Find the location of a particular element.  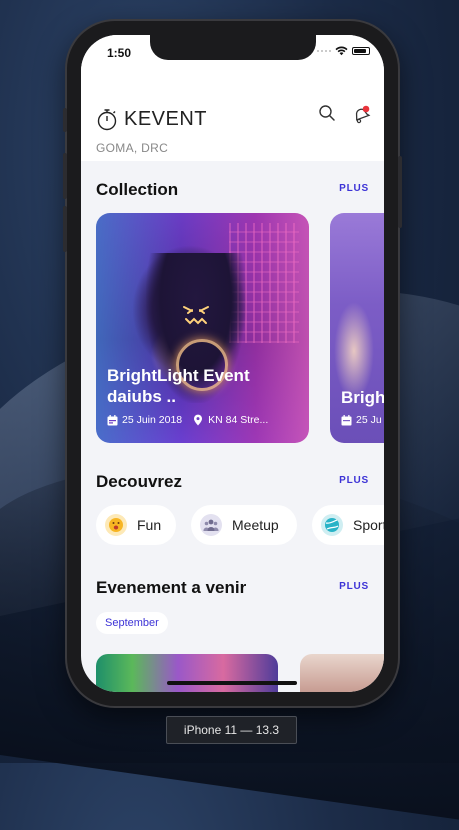

event-card-date: 25 Juin 2018 is located at coordinates (152, 420).